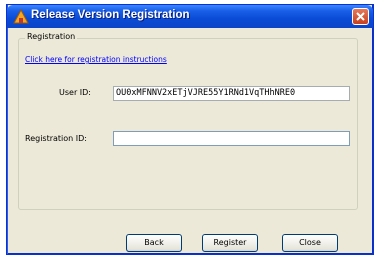 This screenshot has width=382, height=259. Describe the element at coordinates (310, 243) in the screenshot. I see `close-button: Close` at that location.